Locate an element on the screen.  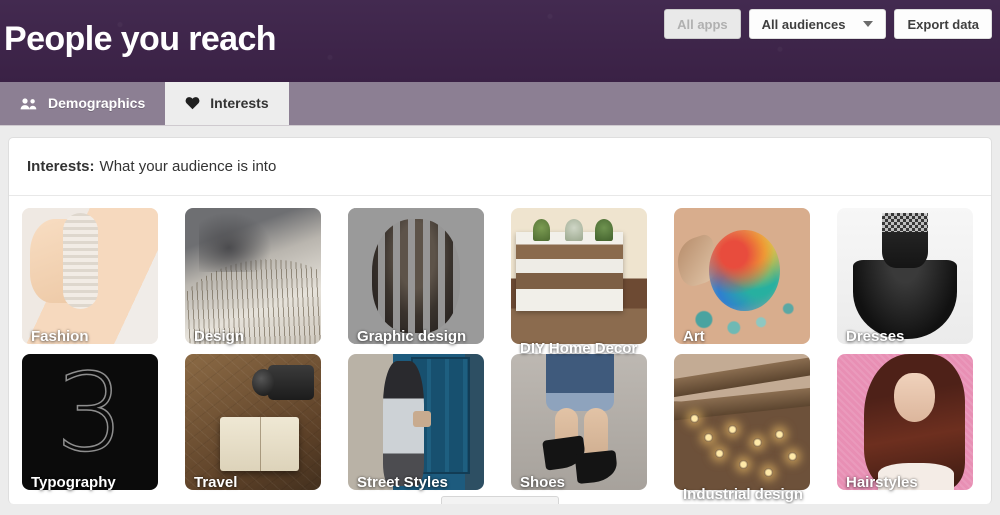
travel-image is located at coordinates (253, 422).